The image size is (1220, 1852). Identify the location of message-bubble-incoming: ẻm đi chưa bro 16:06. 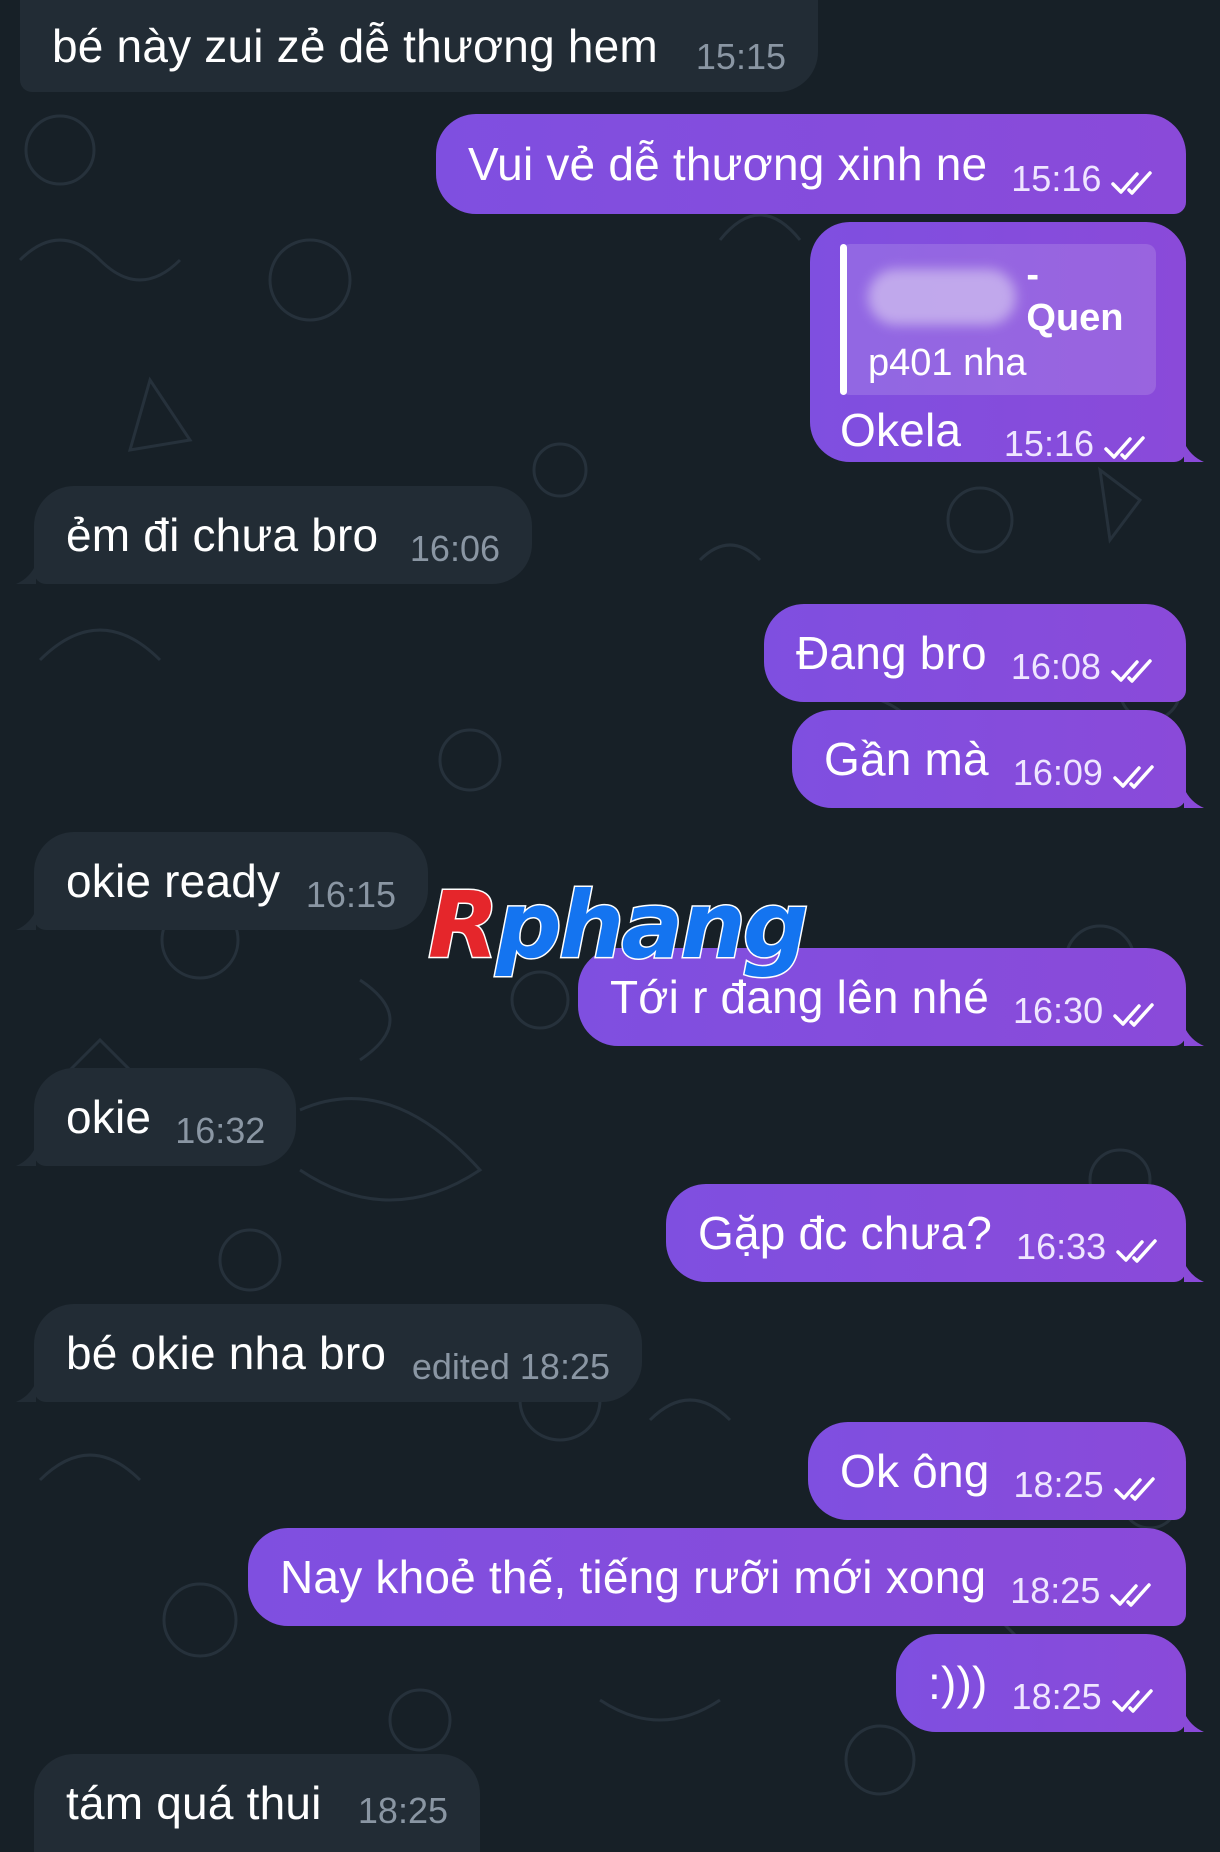
(283, 535).